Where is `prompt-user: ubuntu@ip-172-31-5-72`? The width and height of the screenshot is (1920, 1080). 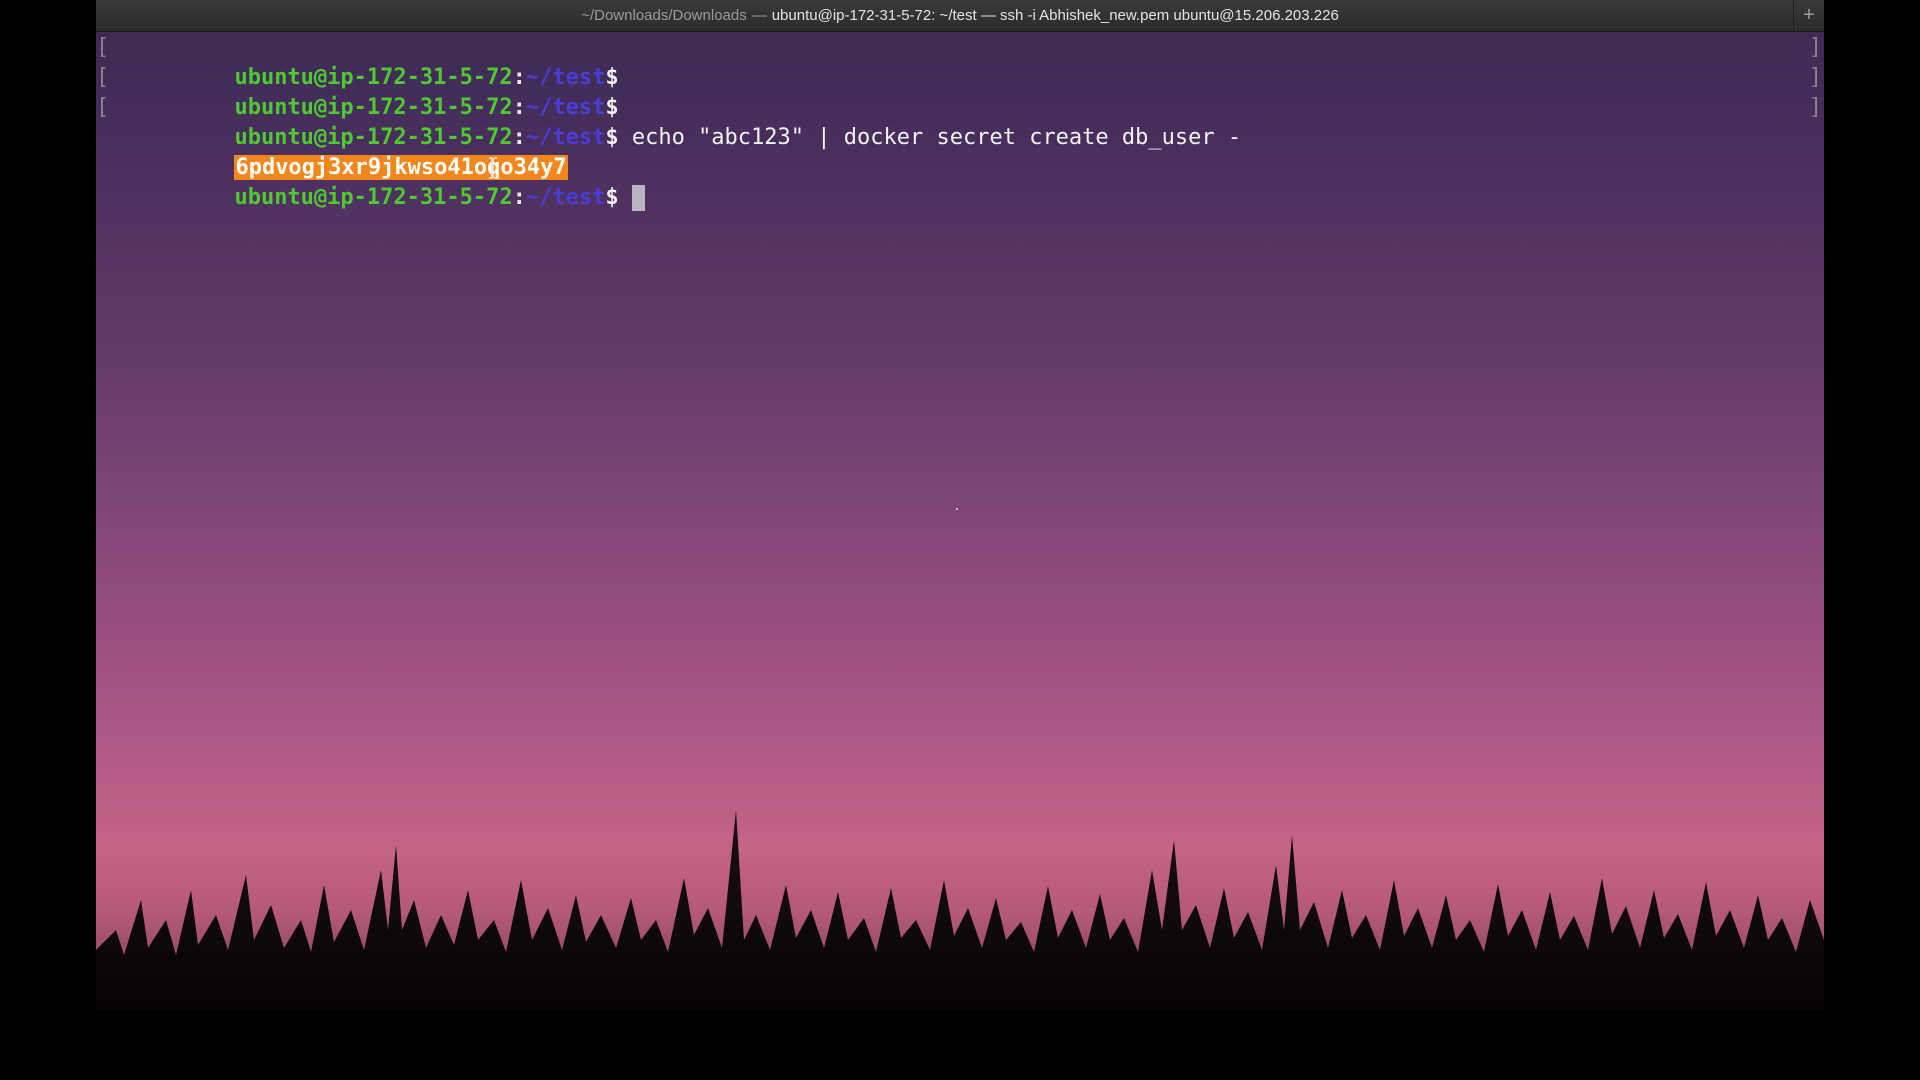 prompt-user: ubuntu@ip-172-31-5-72 is located at coordinates (373, 197).